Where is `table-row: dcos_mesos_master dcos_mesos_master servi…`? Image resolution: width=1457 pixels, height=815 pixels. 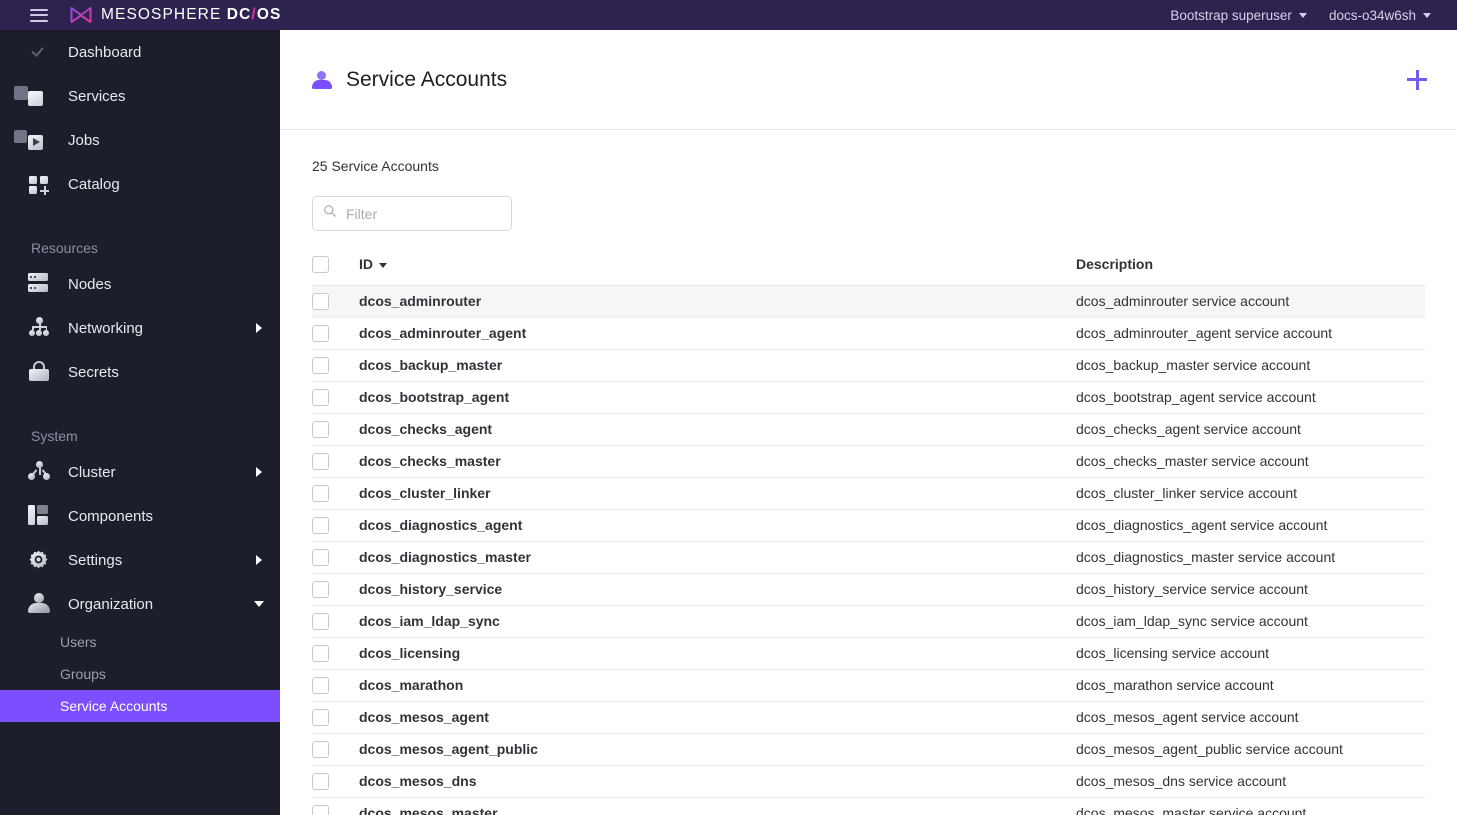 table-row: dcos_mesos_master dcos_mesos_master servi… is located at coordinates (868, 806).